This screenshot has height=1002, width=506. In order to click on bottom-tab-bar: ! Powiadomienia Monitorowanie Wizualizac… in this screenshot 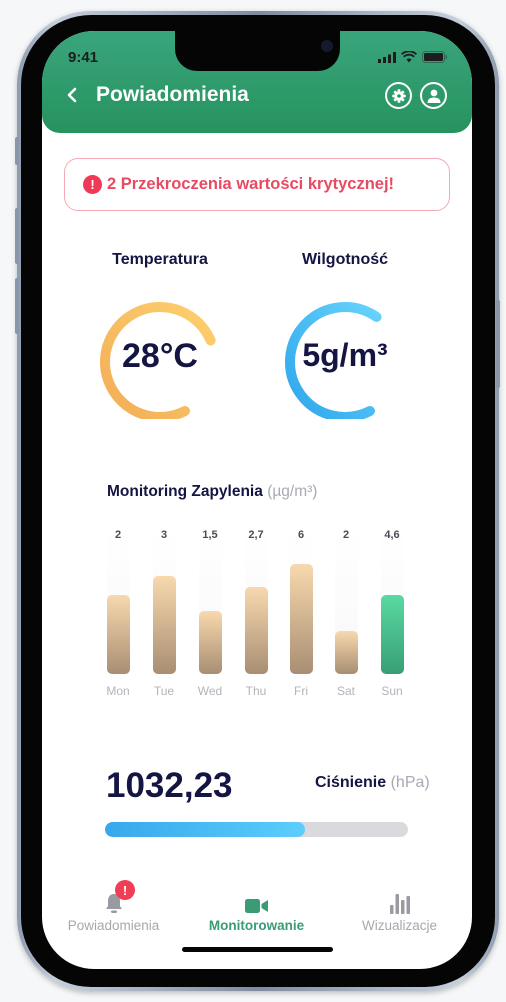, I will do `click(257, 906)`.